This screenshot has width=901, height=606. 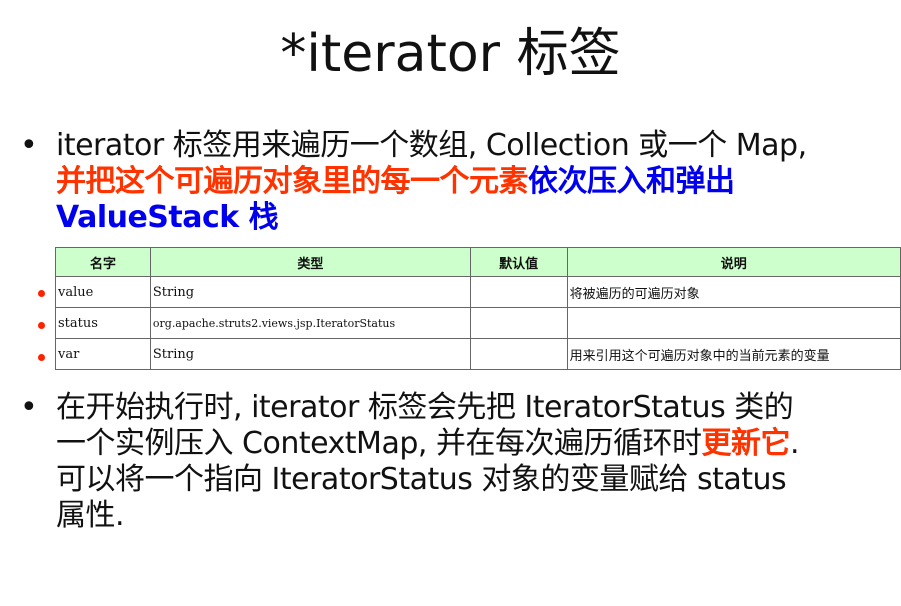 I want to click on table-row: value String 将被遍历的可遍历对象, so click(x=478, y=292).